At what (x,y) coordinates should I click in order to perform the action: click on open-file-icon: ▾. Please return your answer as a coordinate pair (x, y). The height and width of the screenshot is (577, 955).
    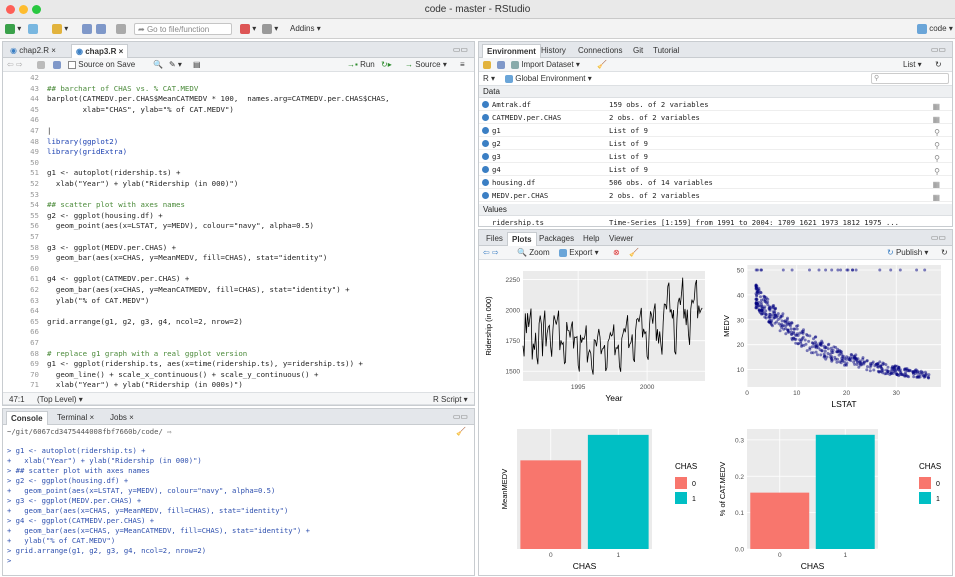
    Looking at the image, I should click on (60, 29).